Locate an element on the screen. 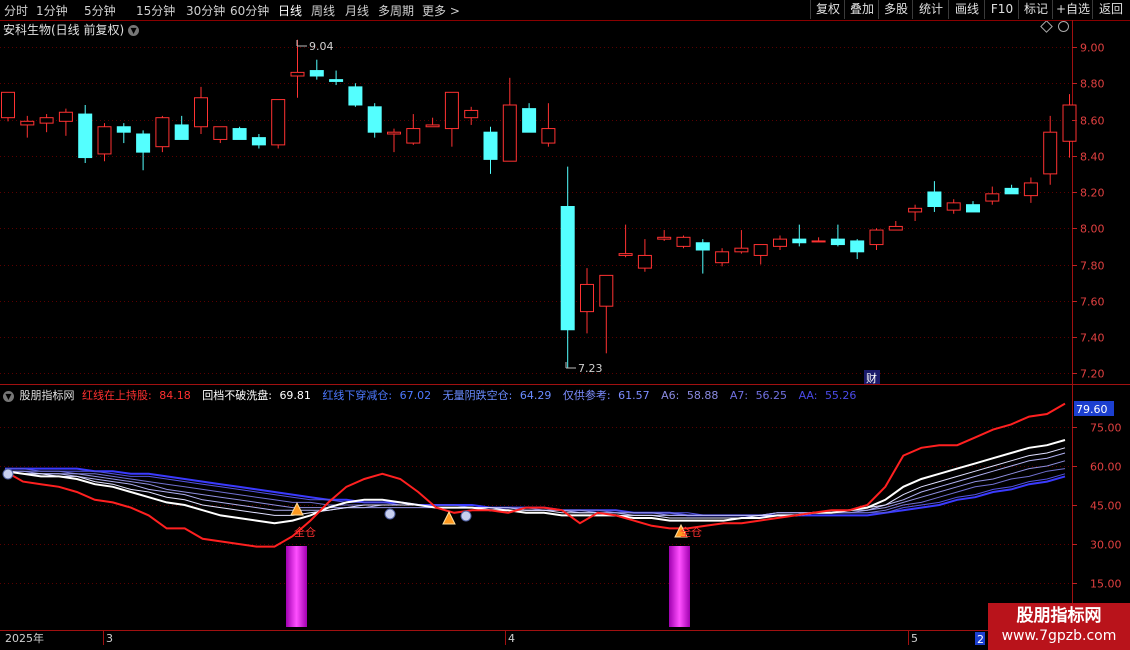  date-label-march: 3 is located at coordinates (109, 638).